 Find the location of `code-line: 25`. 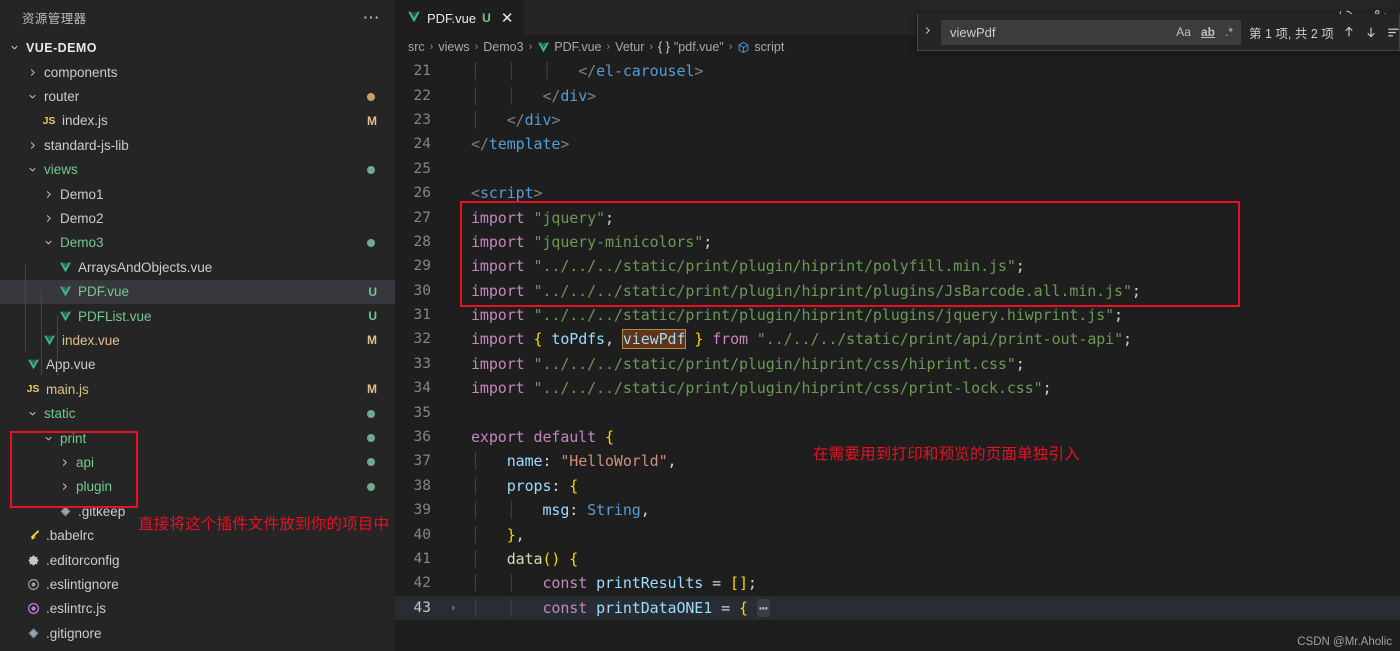

code-line: 25 is located at coordinates (897, 169).